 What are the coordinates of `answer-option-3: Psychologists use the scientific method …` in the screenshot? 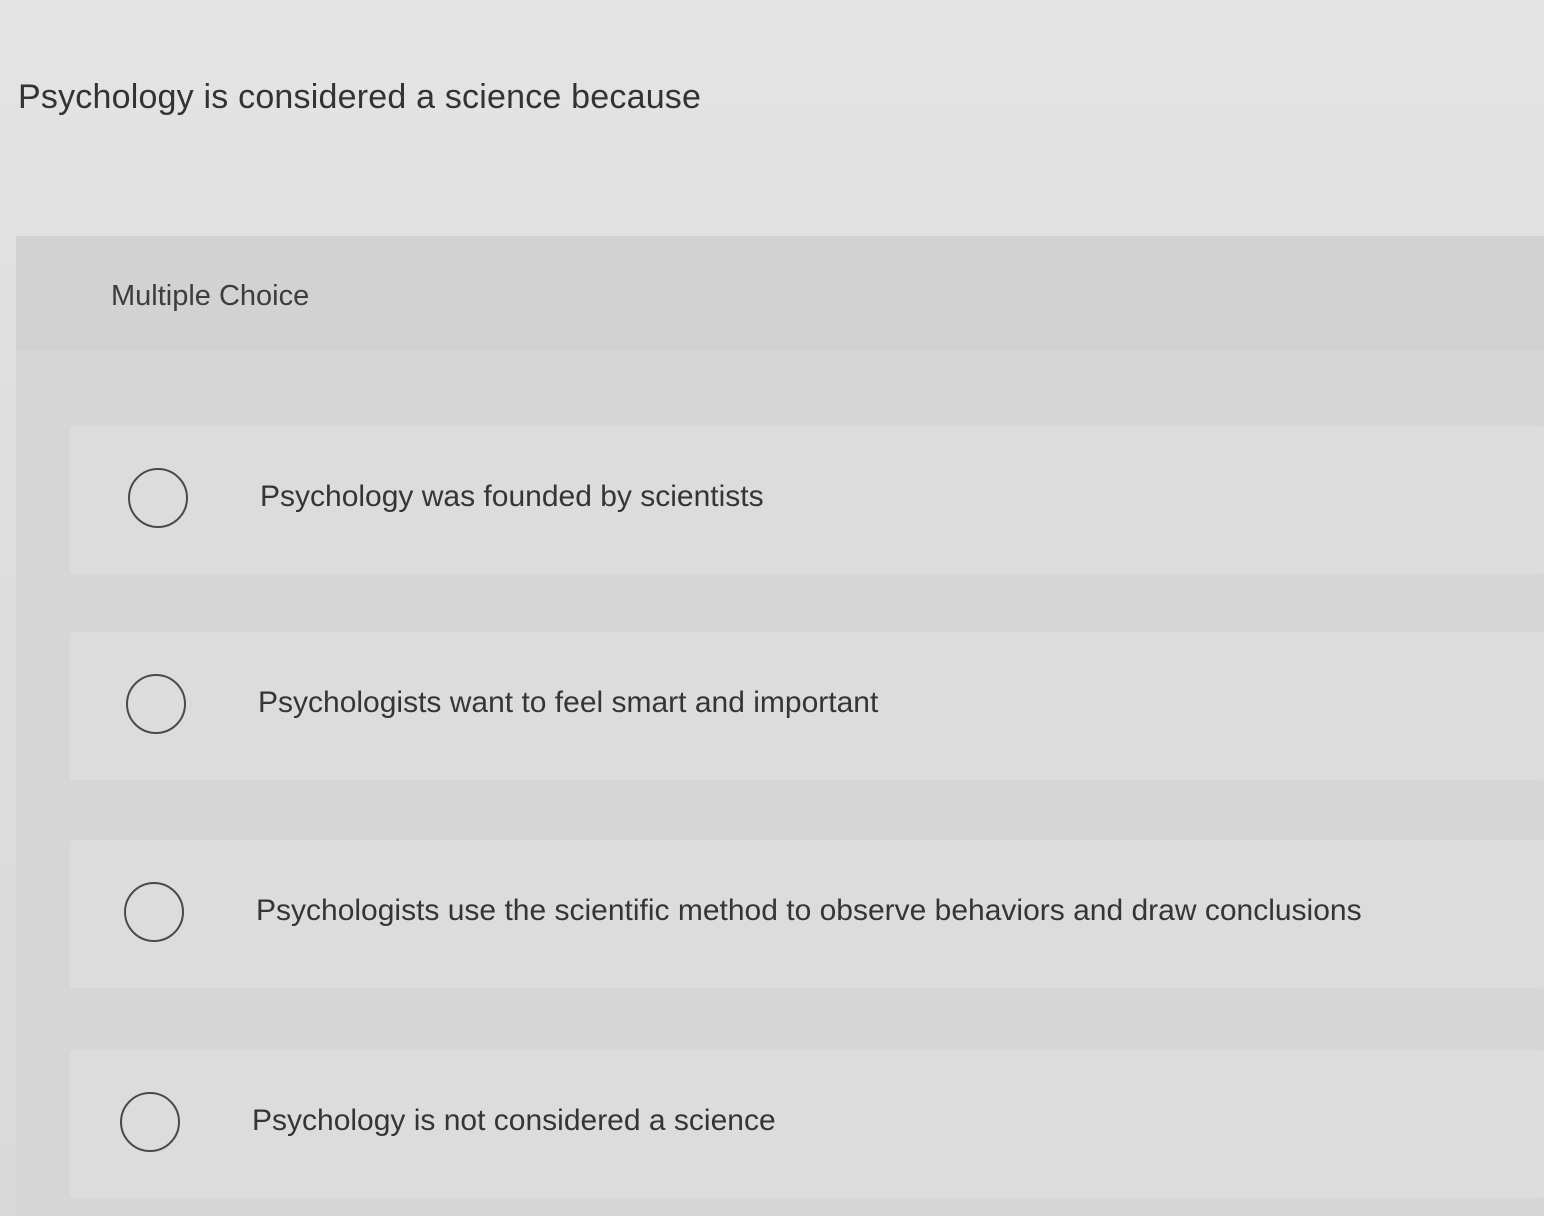 It's located at (807, 914).